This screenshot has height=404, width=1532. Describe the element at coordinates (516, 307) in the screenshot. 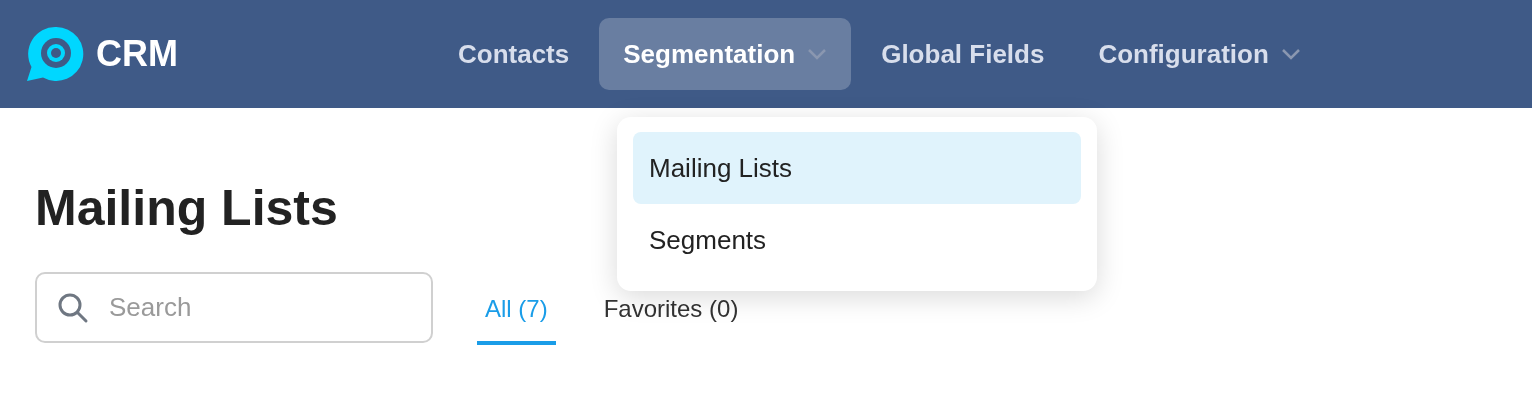

I see `tab: All (7)` at that location.